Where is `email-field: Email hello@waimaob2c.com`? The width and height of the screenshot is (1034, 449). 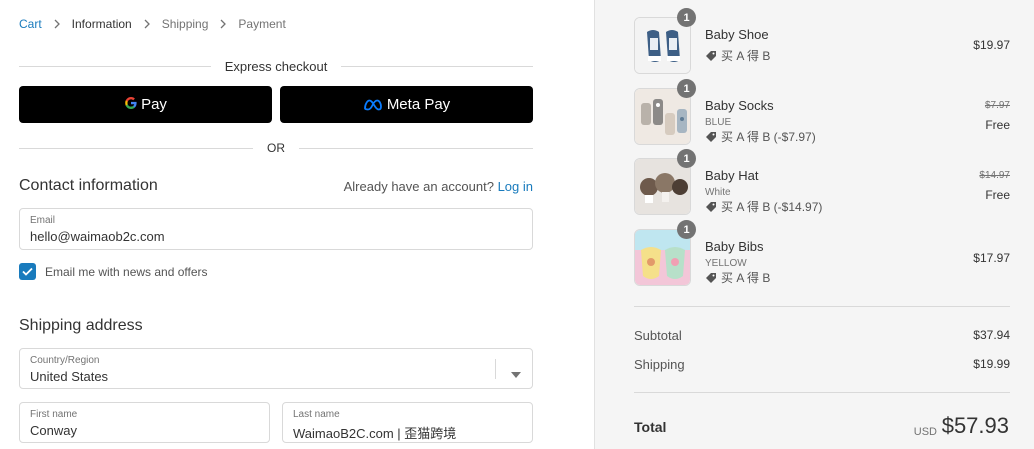 email-field: Email hello@waimaob2c.com is located at coordinates (276, 229).